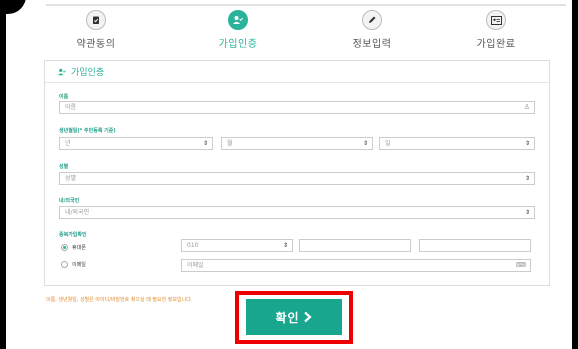  I want to click on id-card-icon, so click(496, 20).